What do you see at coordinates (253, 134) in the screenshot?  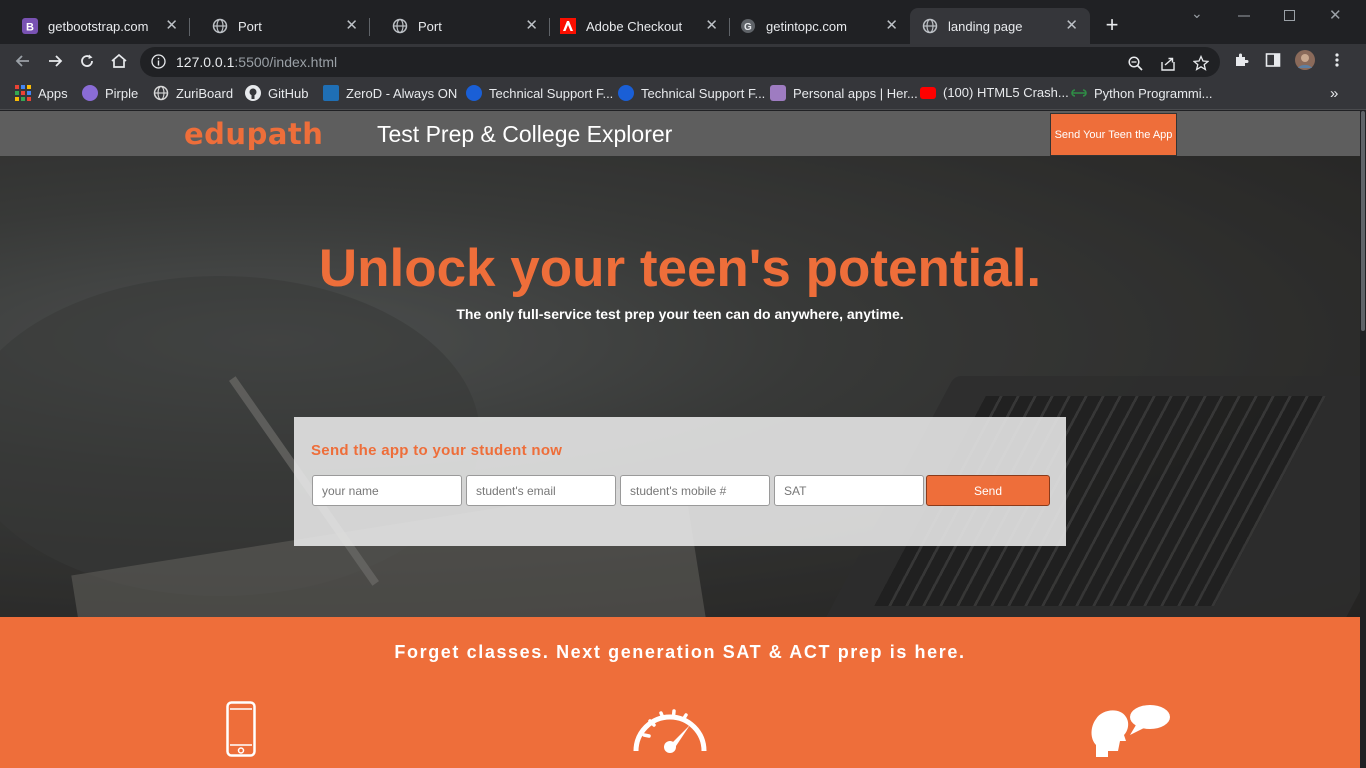 I see `site-logo: edupath` at bounding box center [253, 134].